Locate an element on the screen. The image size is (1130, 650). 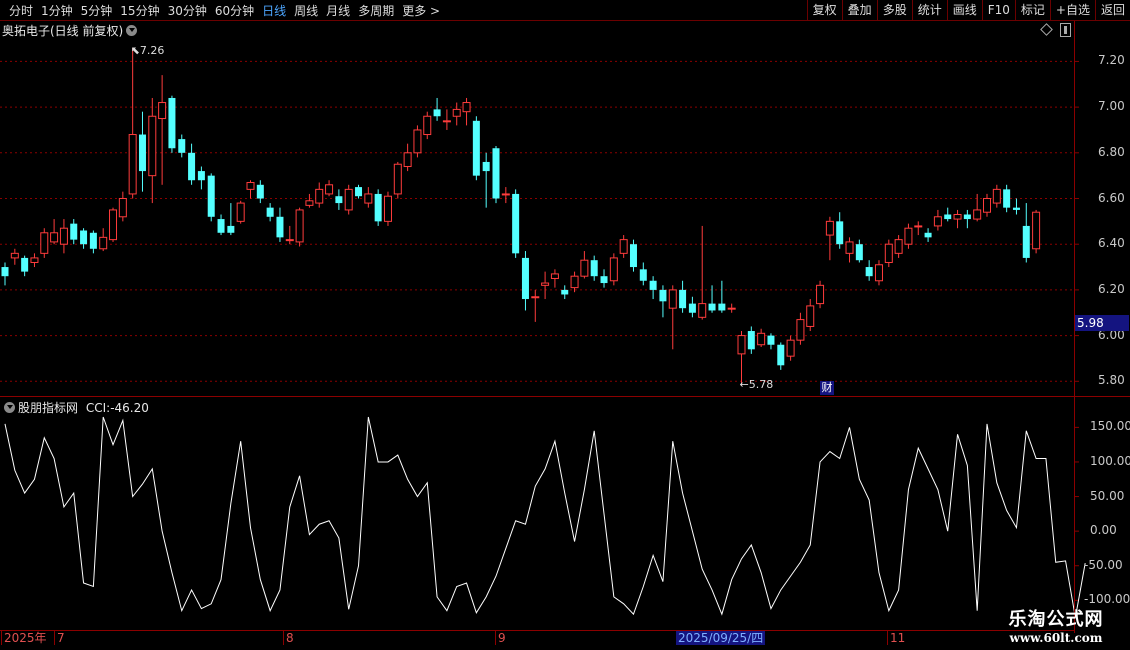
date-label: 7 is located at coordinates (61, 638).